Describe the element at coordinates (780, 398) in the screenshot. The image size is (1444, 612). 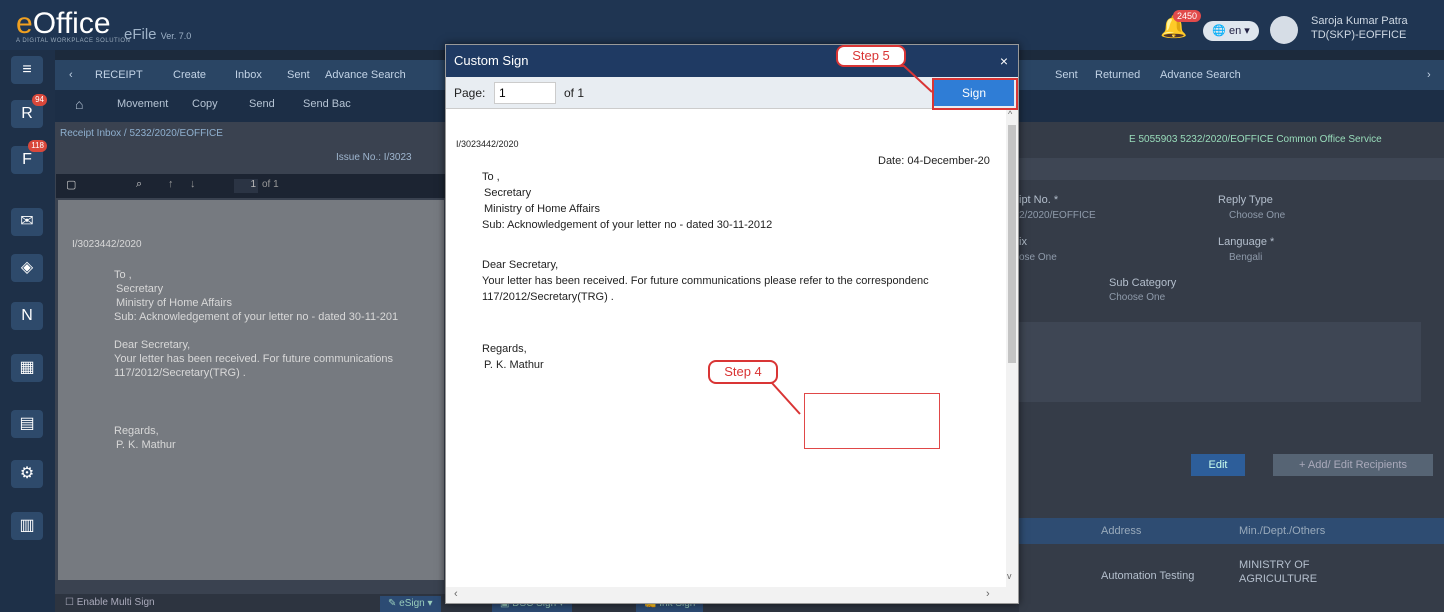
I see `step4-arrow` at that location.